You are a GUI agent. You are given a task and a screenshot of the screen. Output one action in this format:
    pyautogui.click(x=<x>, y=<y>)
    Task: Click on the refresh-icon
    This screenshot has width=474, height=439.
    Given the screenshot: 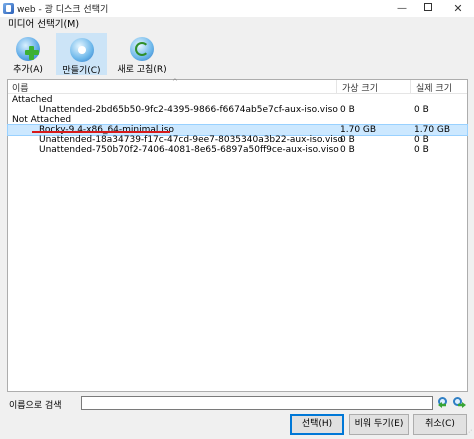 What is the action you would take?
    pyautogui.click(x=142, y=49)
    